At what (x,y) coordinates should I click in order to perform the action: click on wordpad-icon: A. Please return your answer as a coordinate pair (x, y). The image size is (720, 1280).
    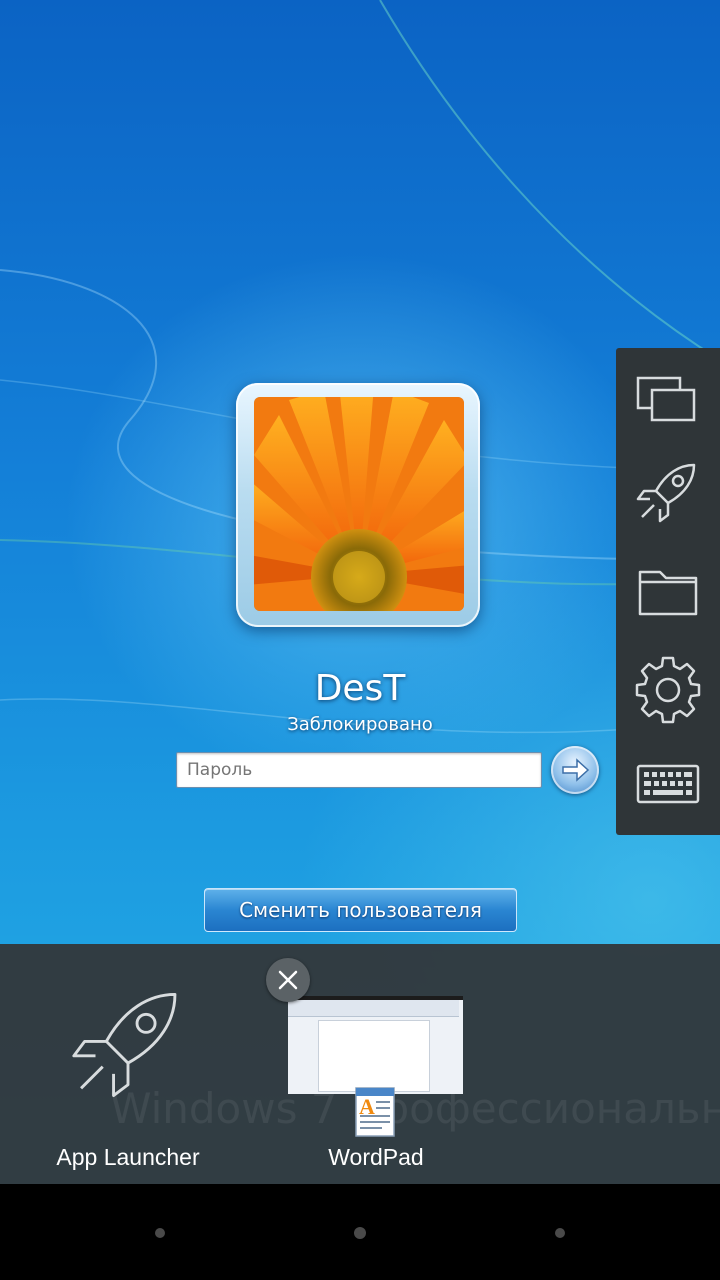
    Looking at the image, I should click on (375, 1112).